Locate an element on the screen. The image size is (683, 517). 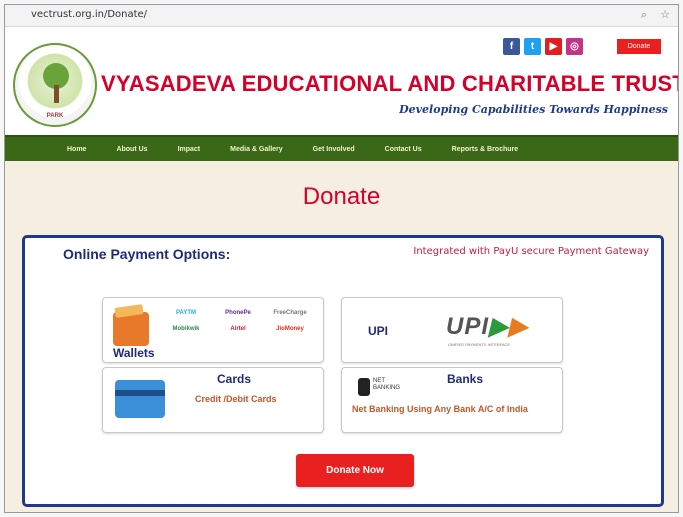
trust-logo: PARK is located at coordinates (55, 85).